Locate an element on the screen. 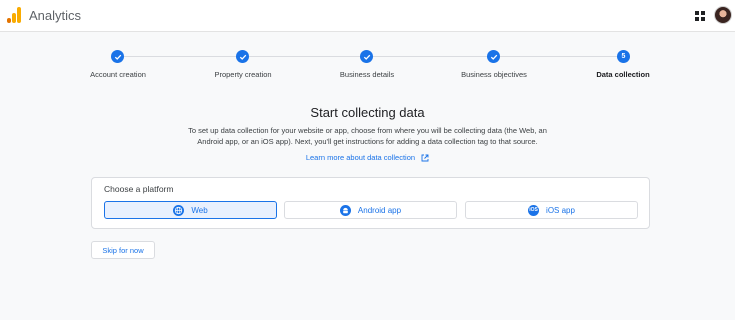 This screenshot has width=735, height=320. avatar is located at coordinates (723, 15).